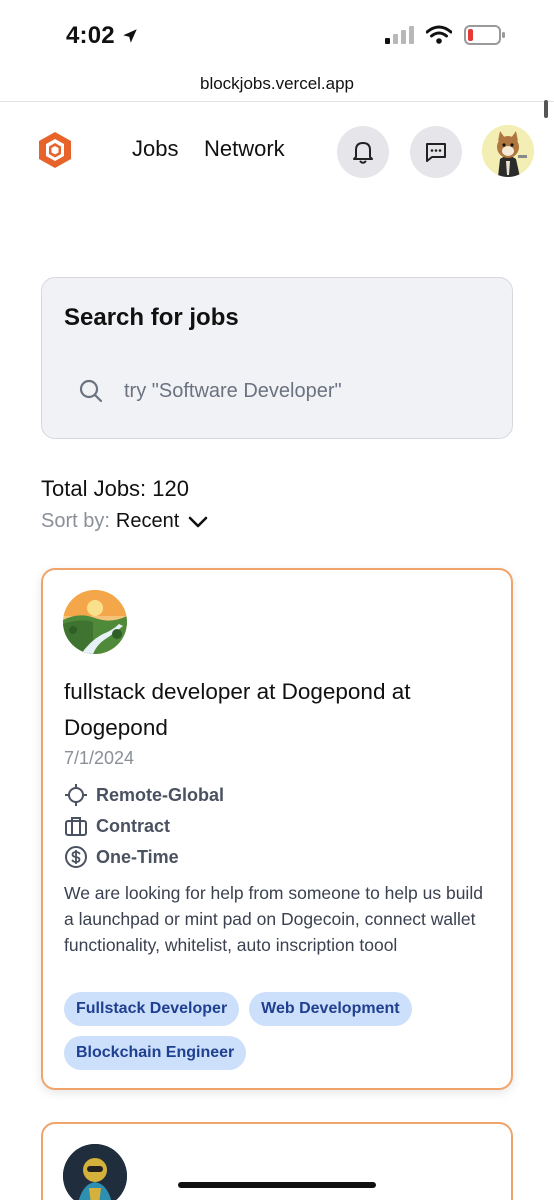  I want to click on battery-low-icon, so click(484, 35).